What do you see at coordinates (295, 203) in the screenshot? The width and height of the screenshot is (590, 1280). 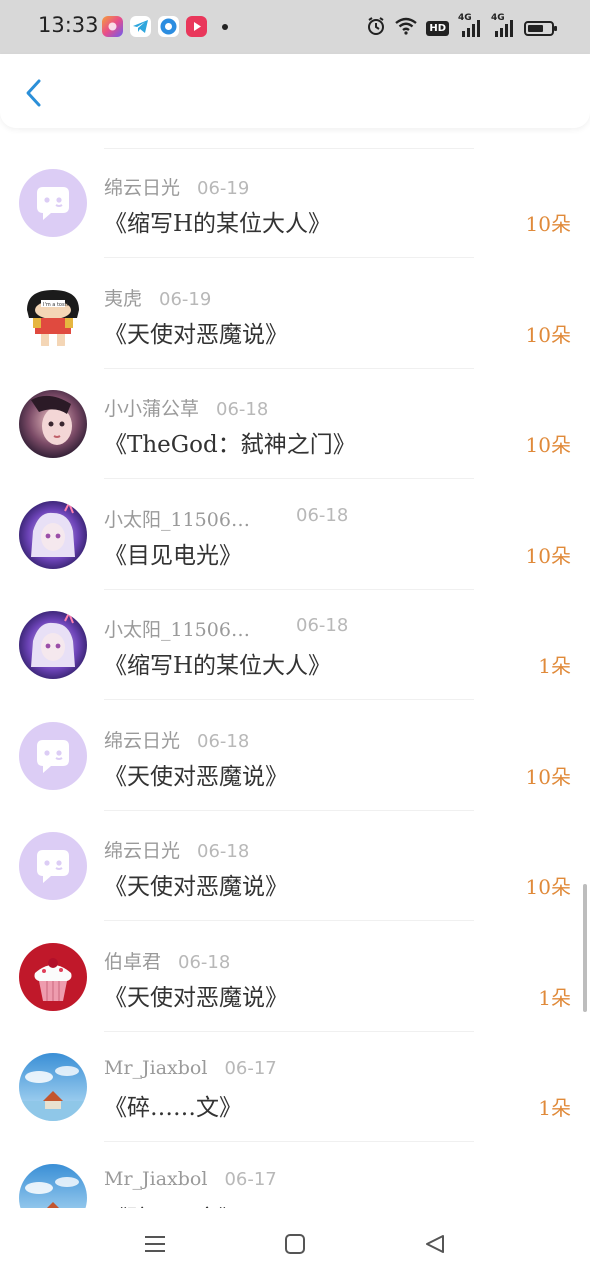 I see `list-item: 绵云日光 06-19 《缩写H的某位大人》 10朵` at bounding box center [295, 203].